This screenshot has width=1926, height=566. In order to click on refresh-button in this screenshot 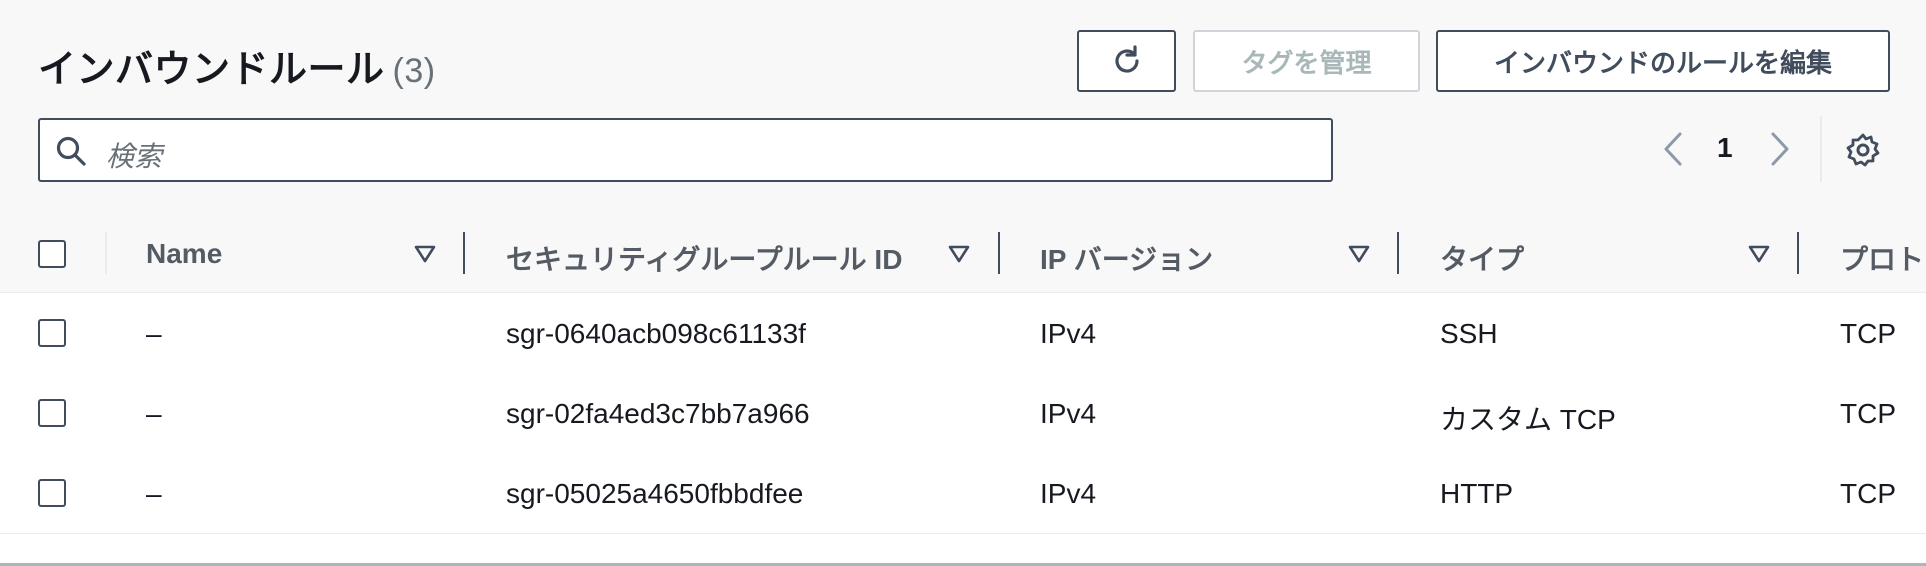, I will do `click(1126, 61)`.